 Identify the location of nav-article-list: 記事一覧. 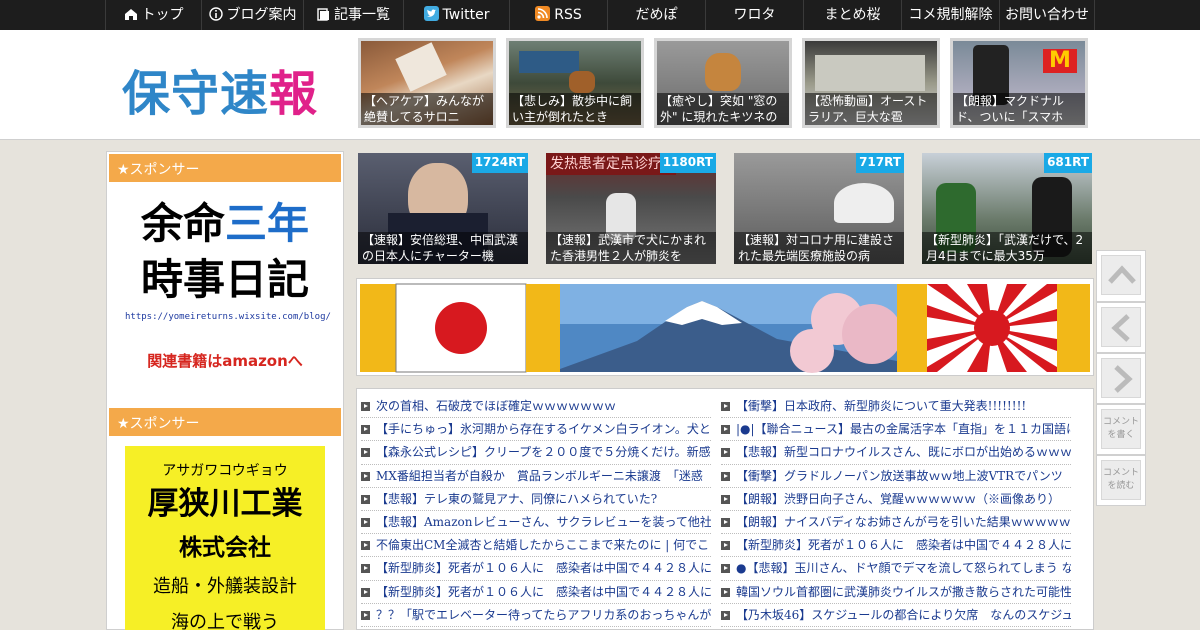
(353, 15).